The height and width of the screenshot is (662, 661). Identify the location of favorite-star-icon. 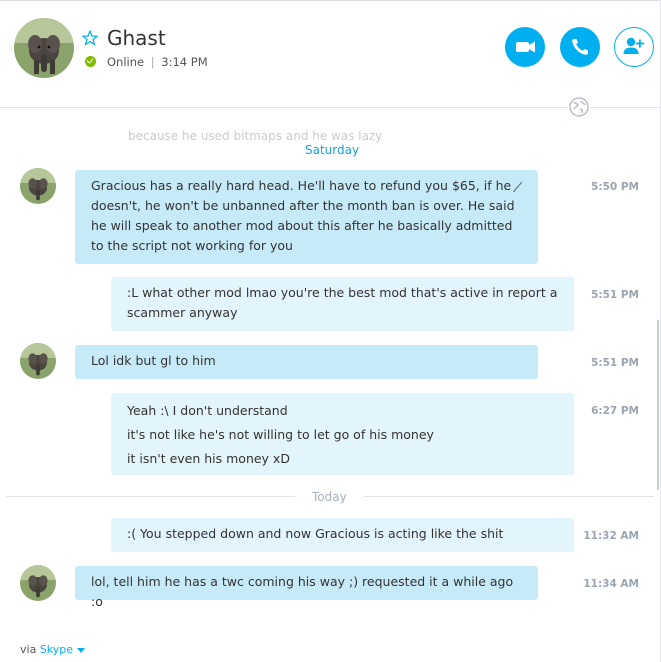
(90, 37).